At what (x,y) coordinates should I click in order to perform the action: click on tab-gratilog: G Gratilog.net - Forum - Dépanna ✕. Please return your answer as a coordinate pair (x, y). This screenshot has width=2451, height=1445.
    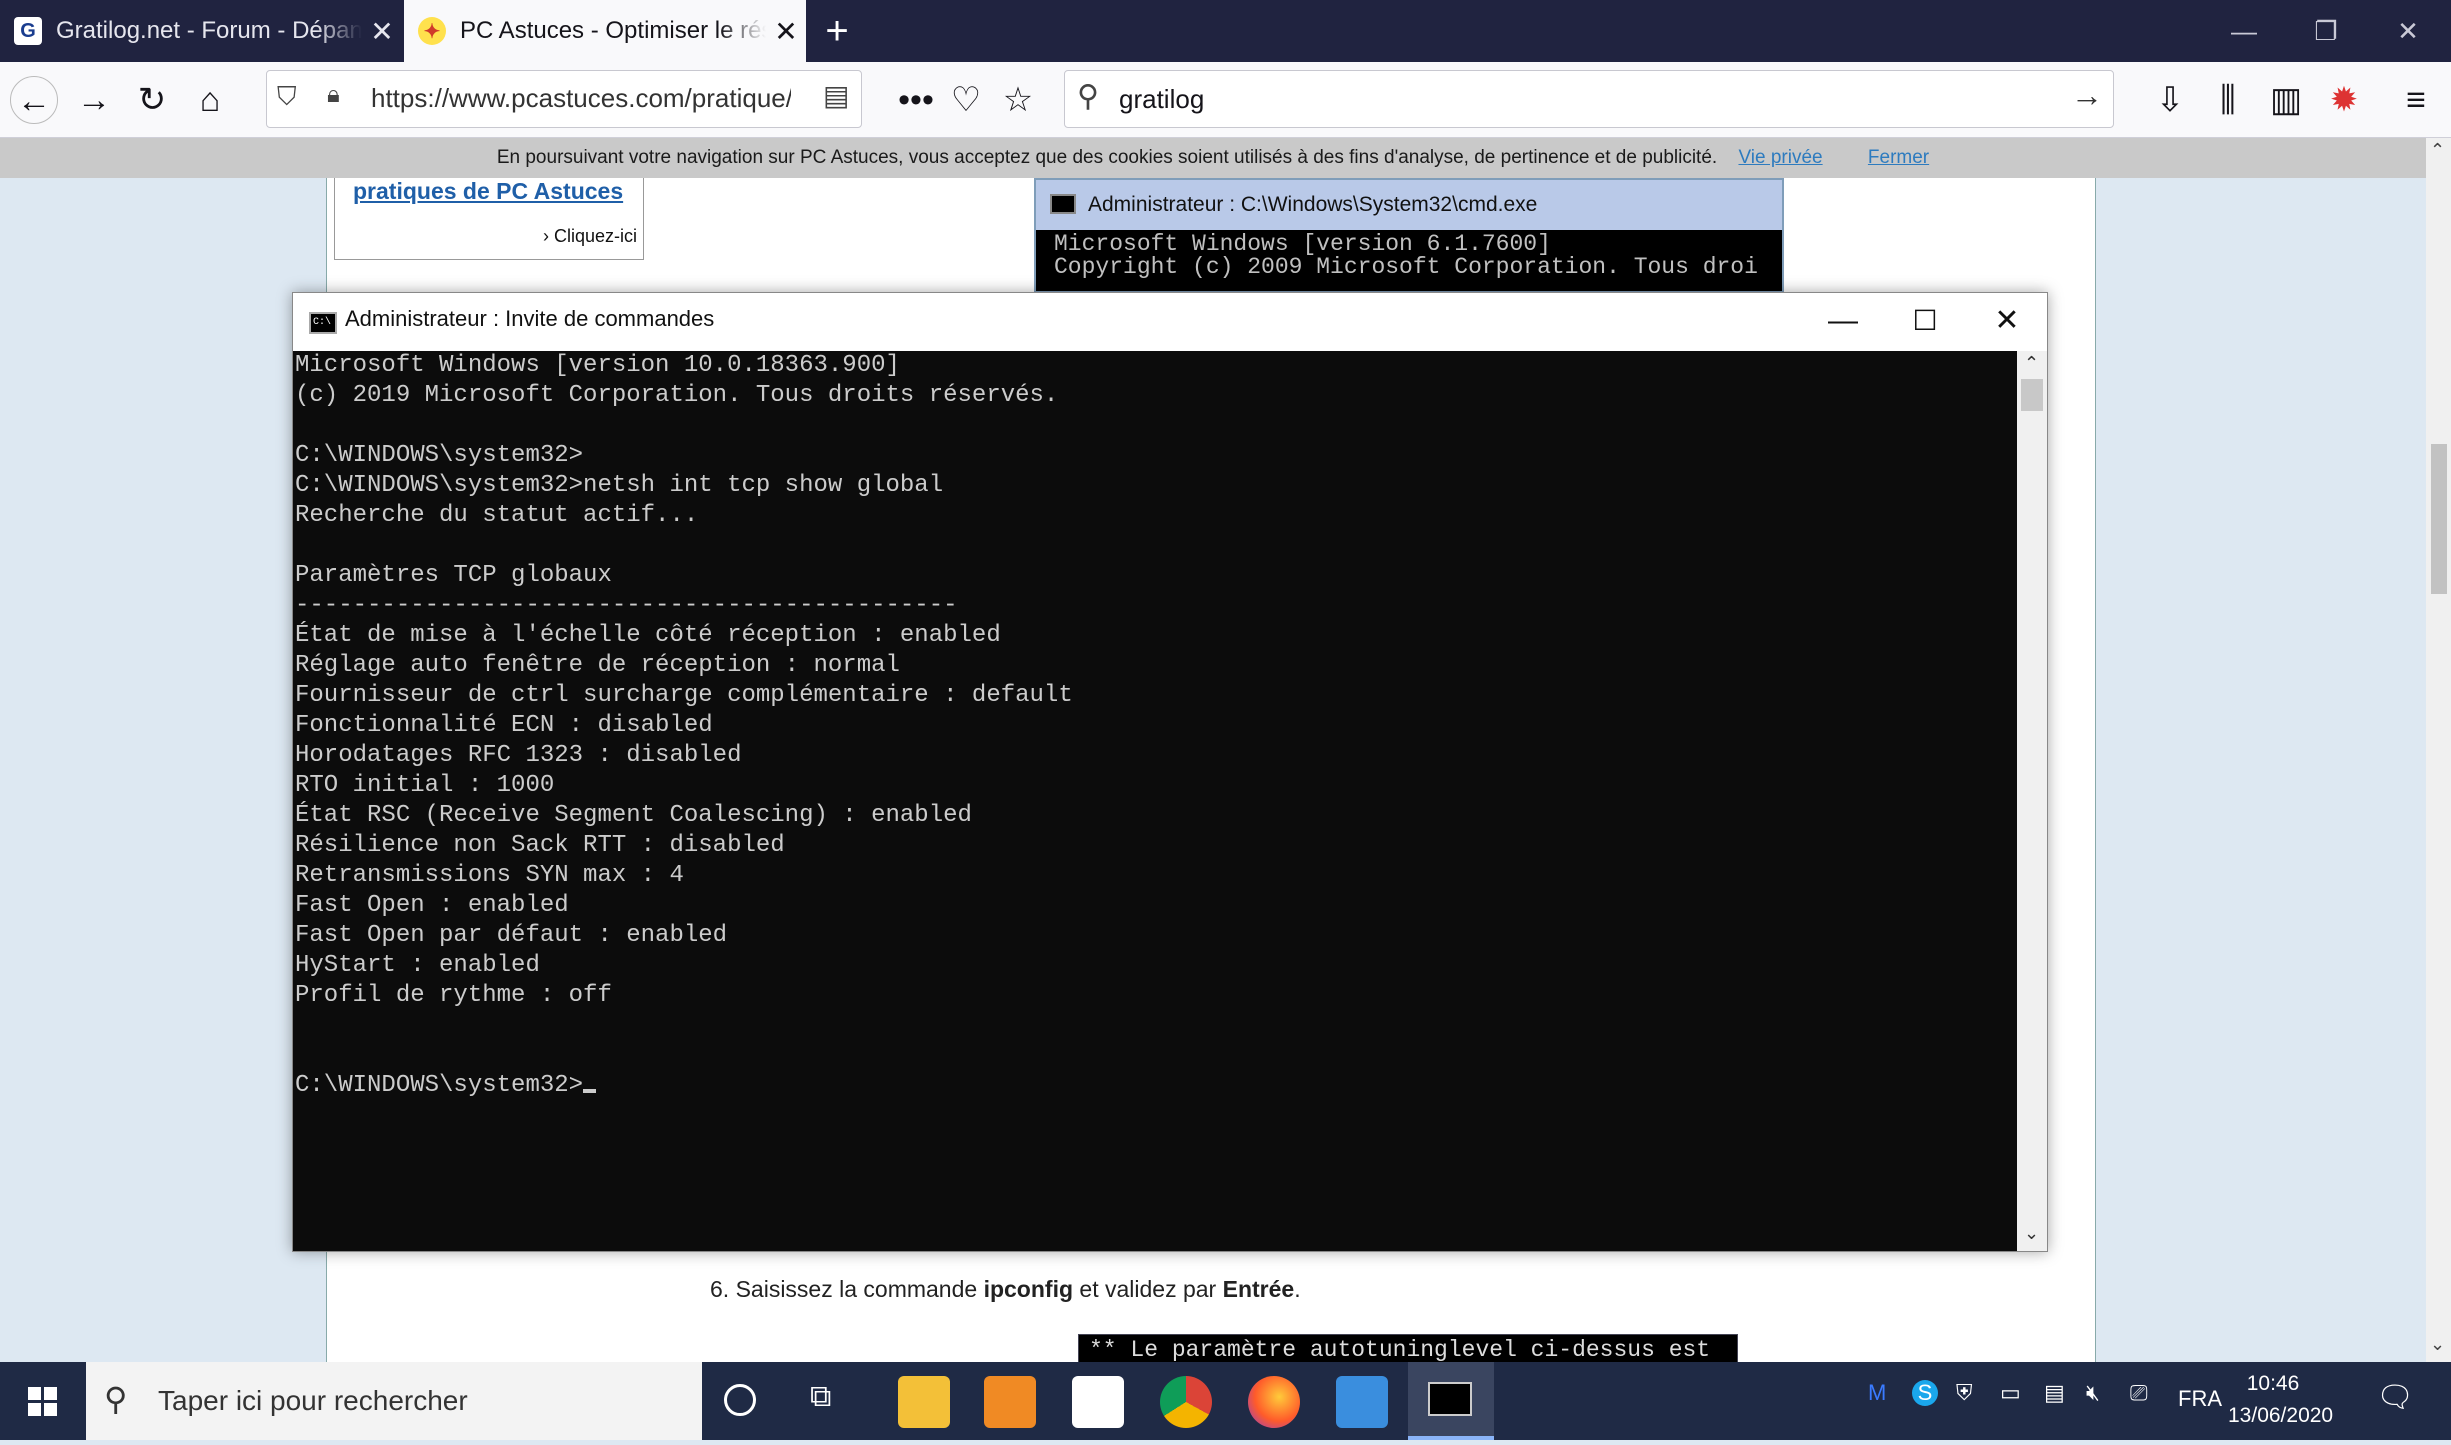
    Looking at the image, I should click on (201, 31).